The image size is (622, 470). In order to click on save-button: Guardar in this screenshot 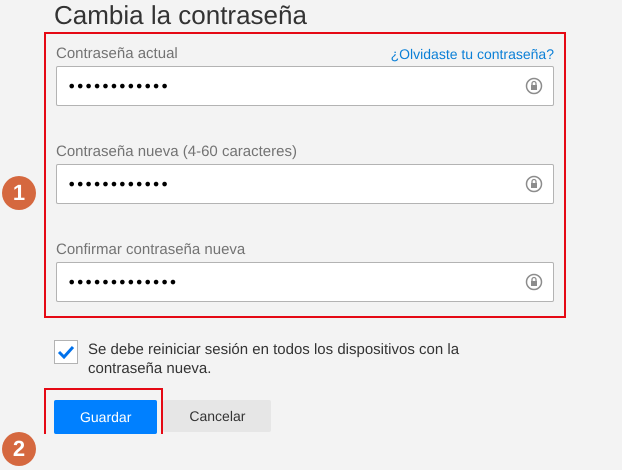, I will do `click(106, 417)`.